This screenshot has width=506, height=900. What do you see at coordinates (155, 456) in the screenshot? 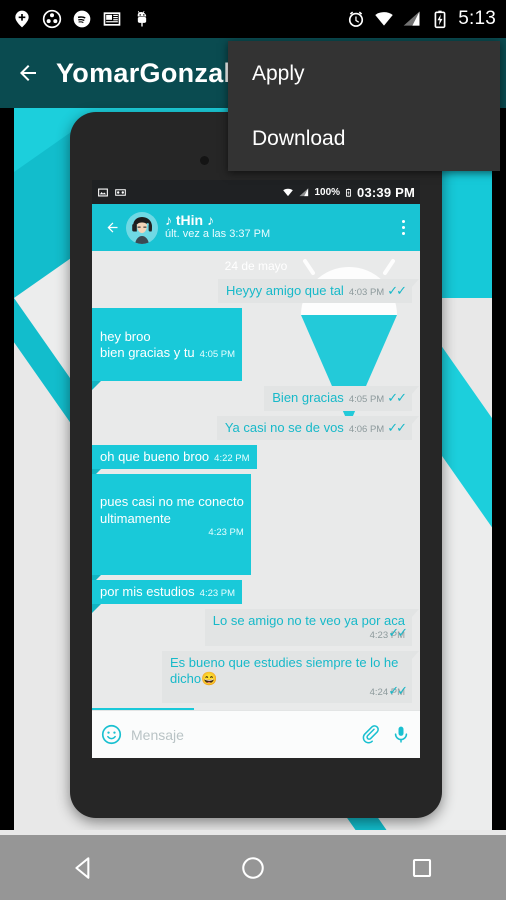
I see `message-text: oh que bueno broo` at bounding box center [155, 456].